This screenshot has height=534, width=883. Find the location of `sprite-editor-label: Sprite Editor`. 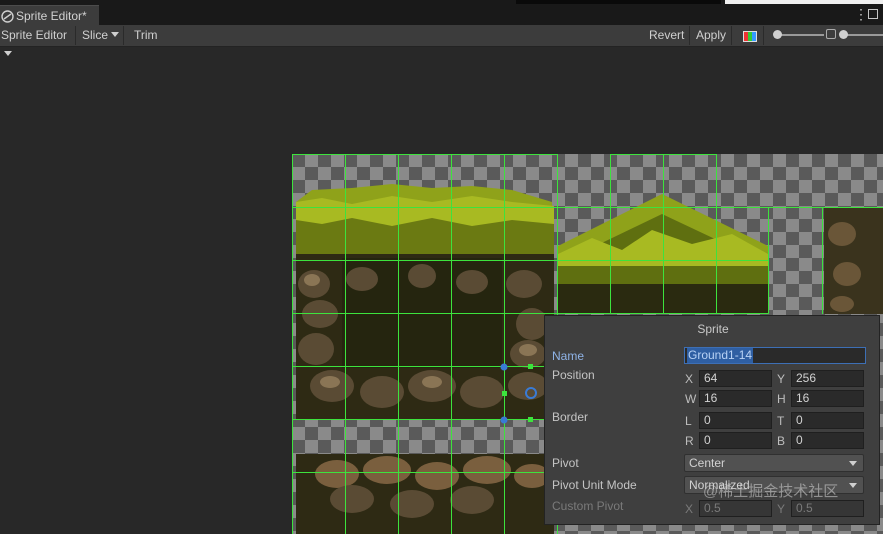

sprite-editor-label: Sprite Editor is located at coordinates (34, 35).